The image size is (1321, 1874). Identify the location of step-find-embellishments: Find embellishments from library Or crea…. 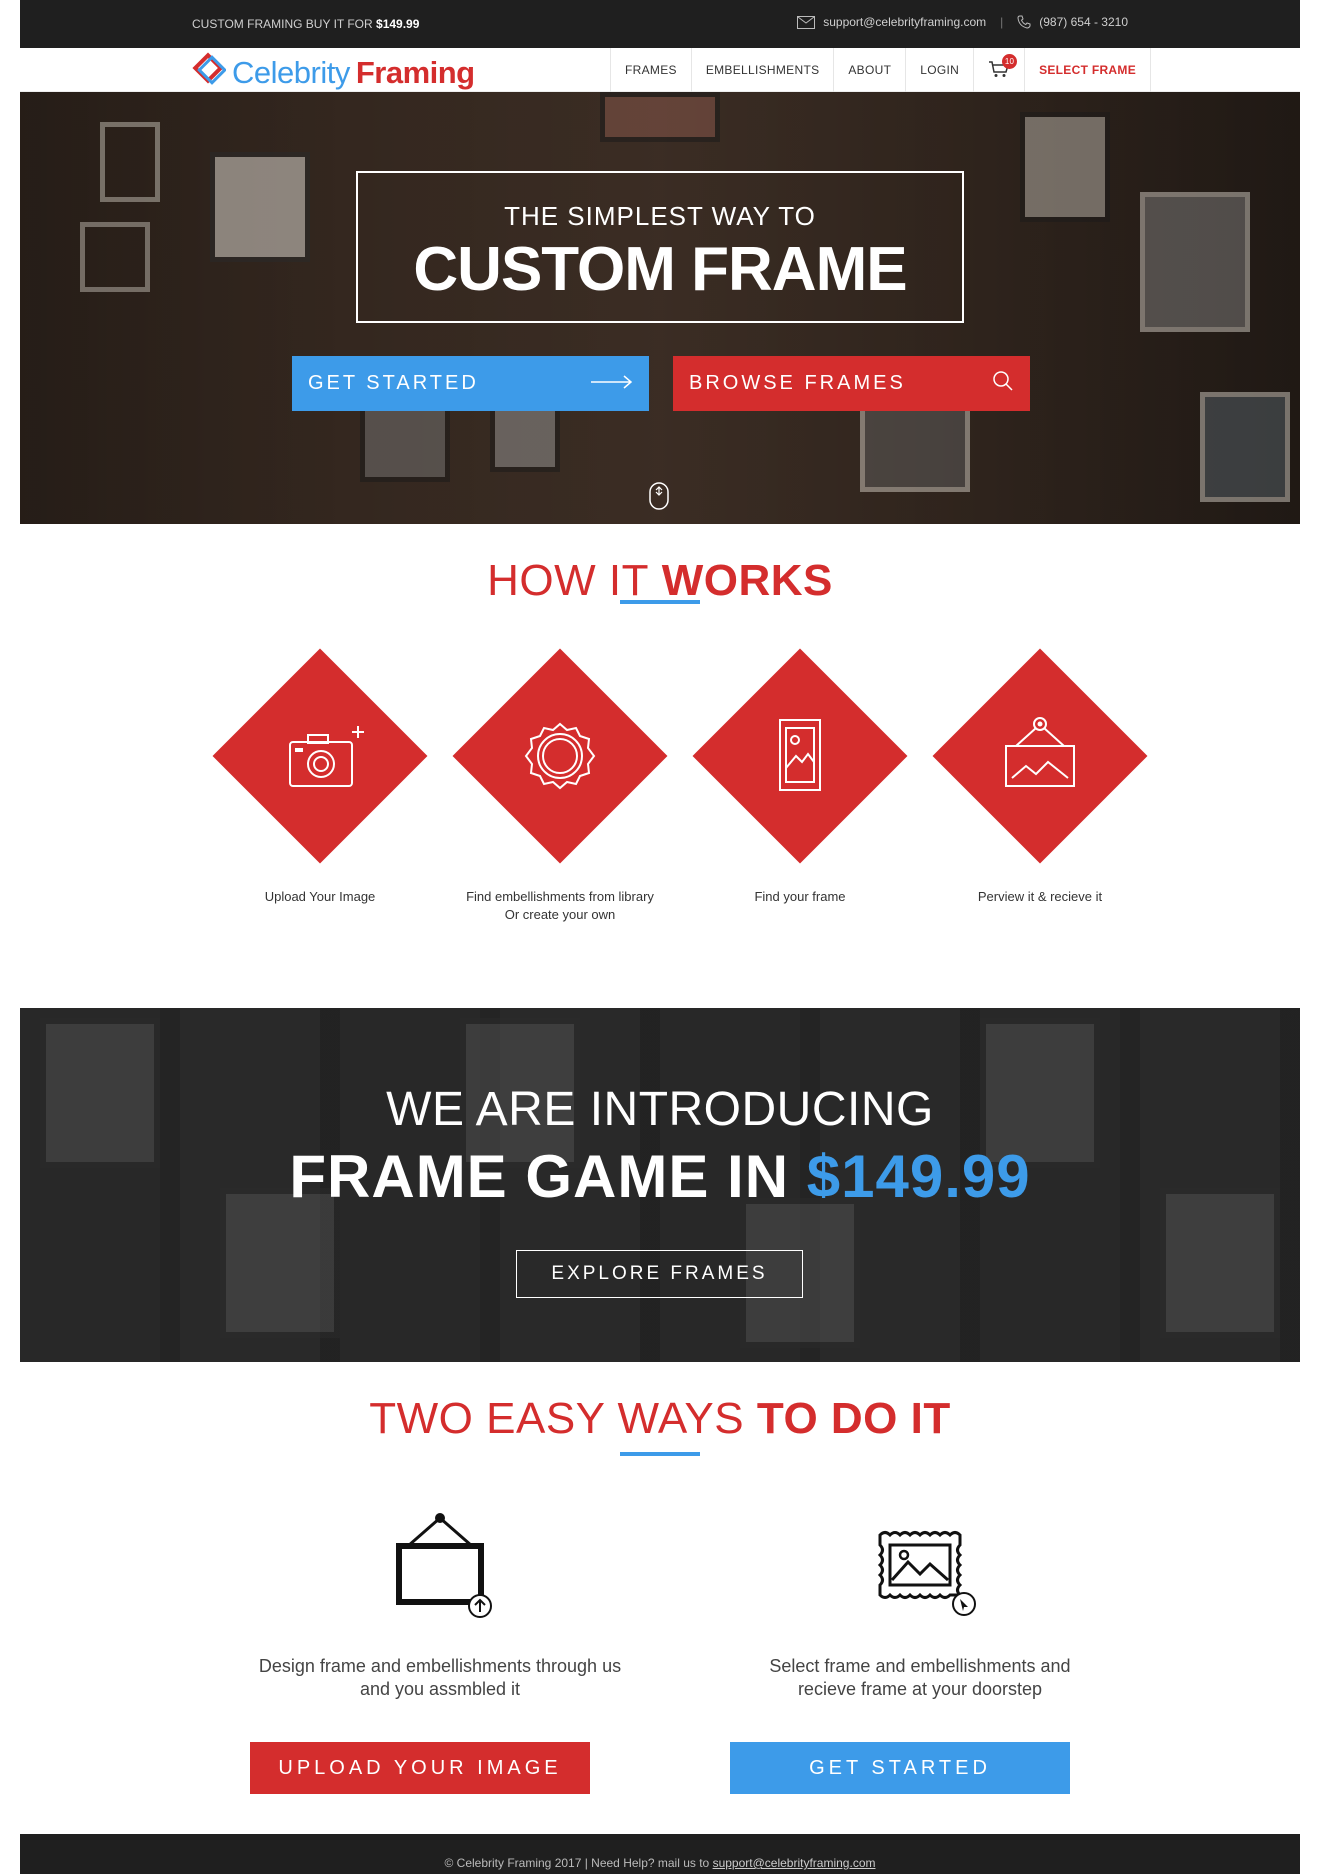
(560, 786).